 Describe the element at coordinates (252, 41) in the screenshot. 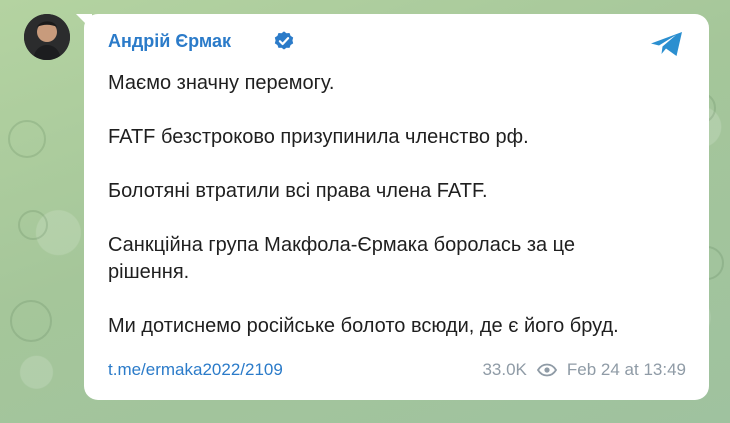

I see `ukraine-flag-icon` at that location.